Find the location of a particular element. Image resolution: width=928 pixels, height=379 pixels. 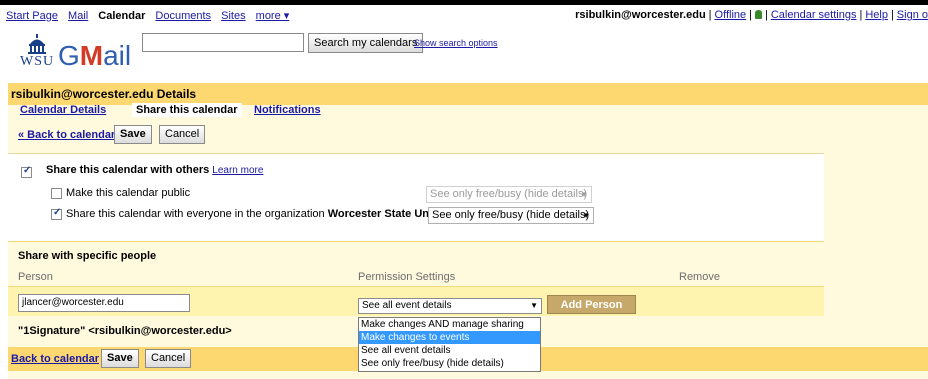

show-search-options-link: Show search options is located at coordinates (456, 43).